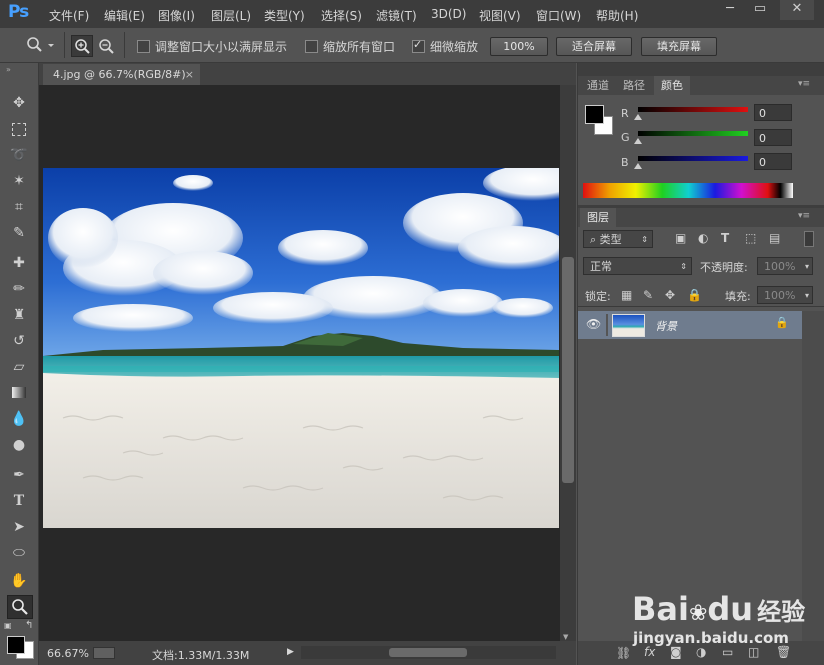 This screenshot has height=665, width=824. I want to click on lock-image-icon: ✎, so click(648, 295).